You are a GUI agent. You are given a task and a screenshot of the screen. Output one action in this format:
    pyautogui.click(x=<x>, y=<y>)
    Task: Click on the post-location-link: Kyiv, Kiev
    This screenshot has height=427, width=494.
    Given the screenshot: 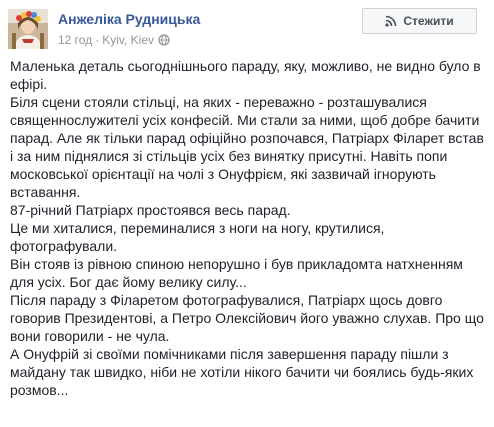 What is the action you would take?
    pyautogui.click(x=128, y=40)
    